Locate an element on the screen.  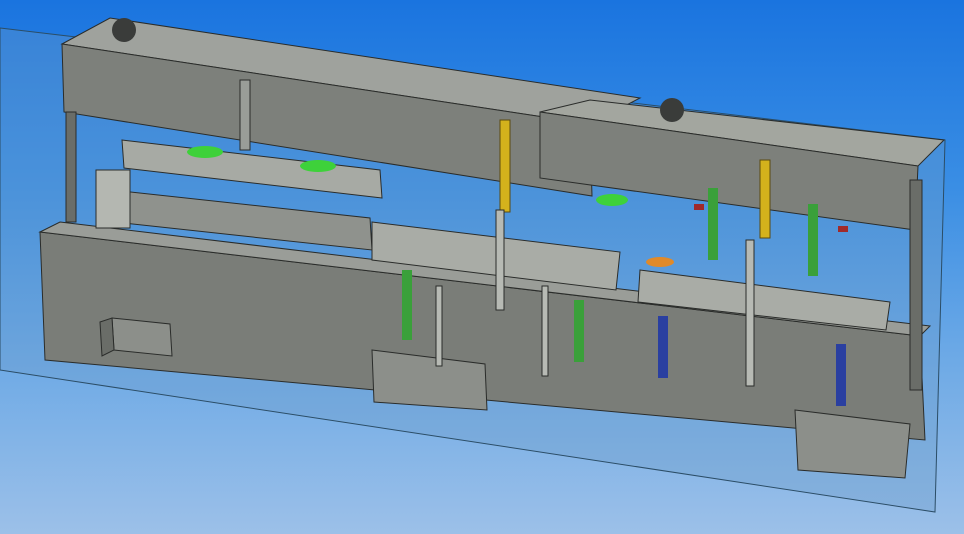
foot-left-front is located at coordinates (107, 337).